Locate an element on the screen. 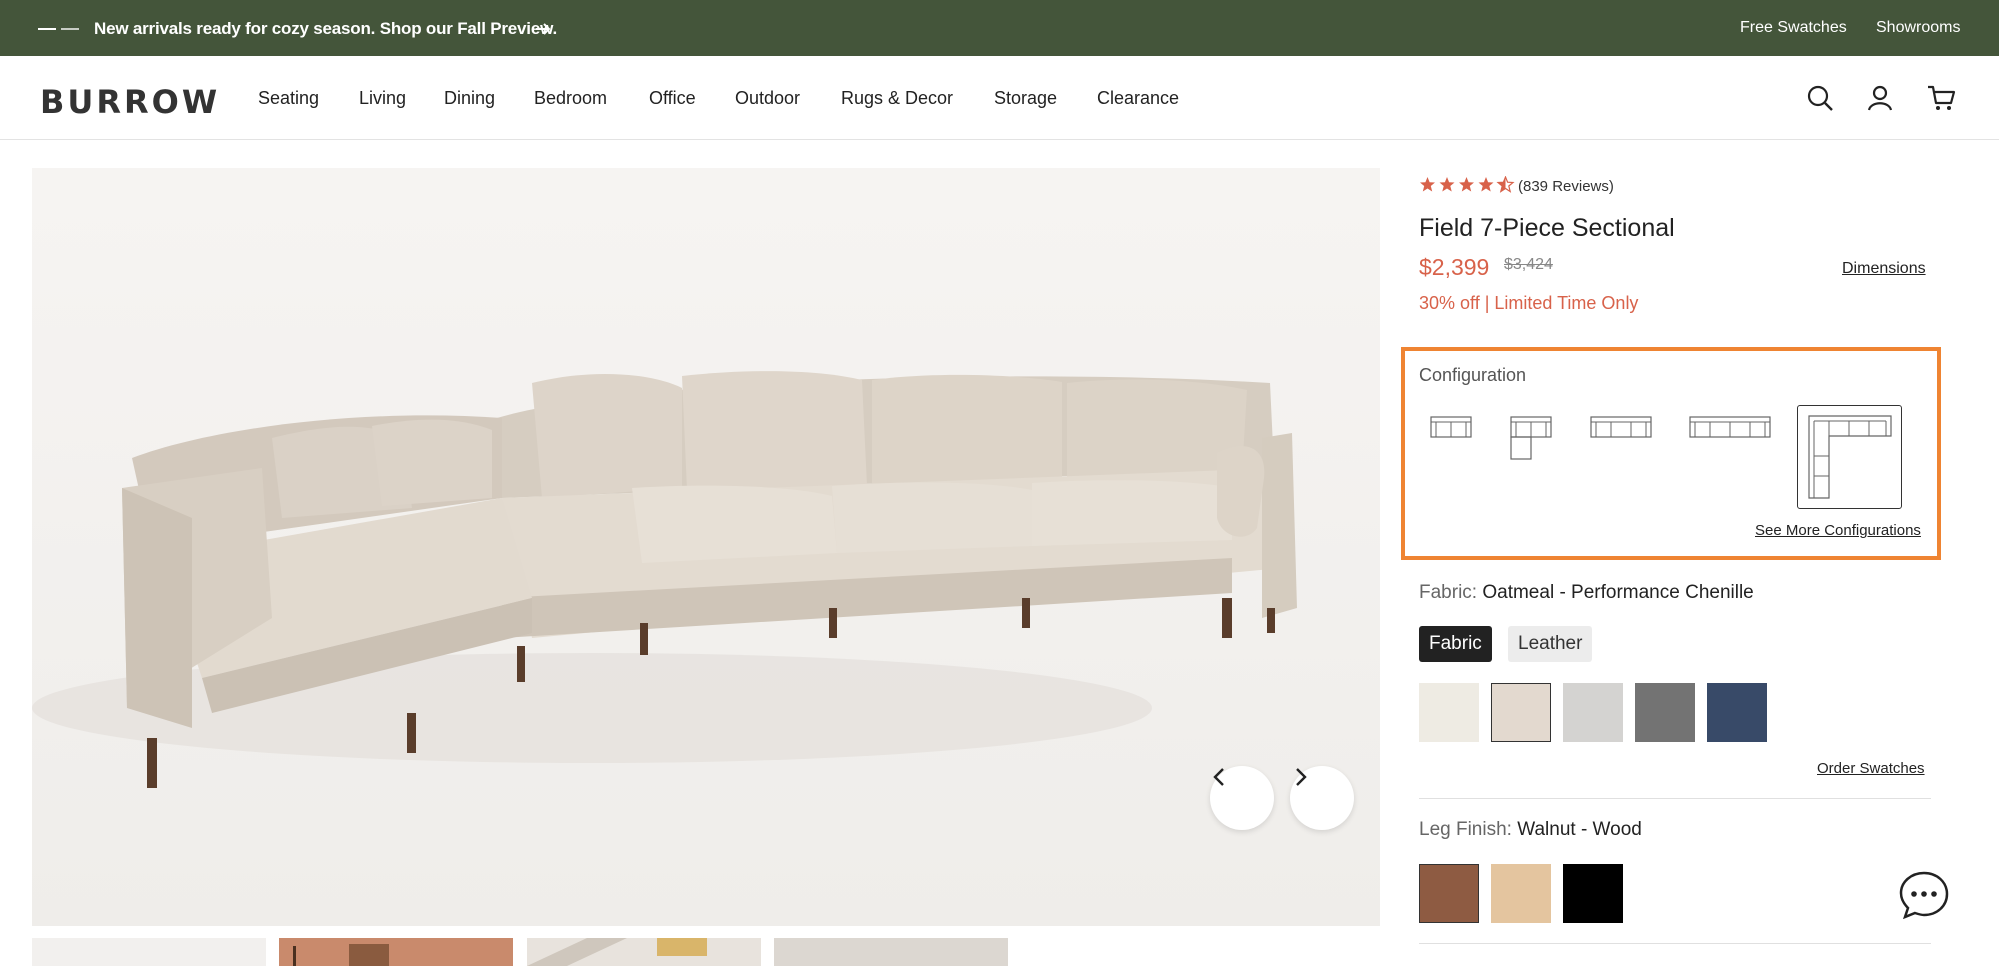  see-more-configurations-link: See More Configurations is located at coordinates (1838, 530).